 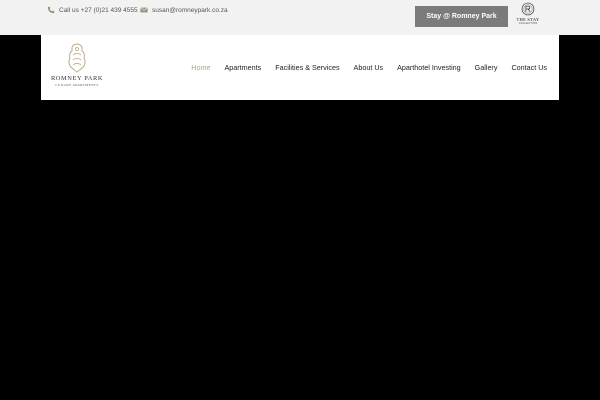 I want to click on stay-collection-logo: THE STAY COLLECTION, so click(x=528, y=17).